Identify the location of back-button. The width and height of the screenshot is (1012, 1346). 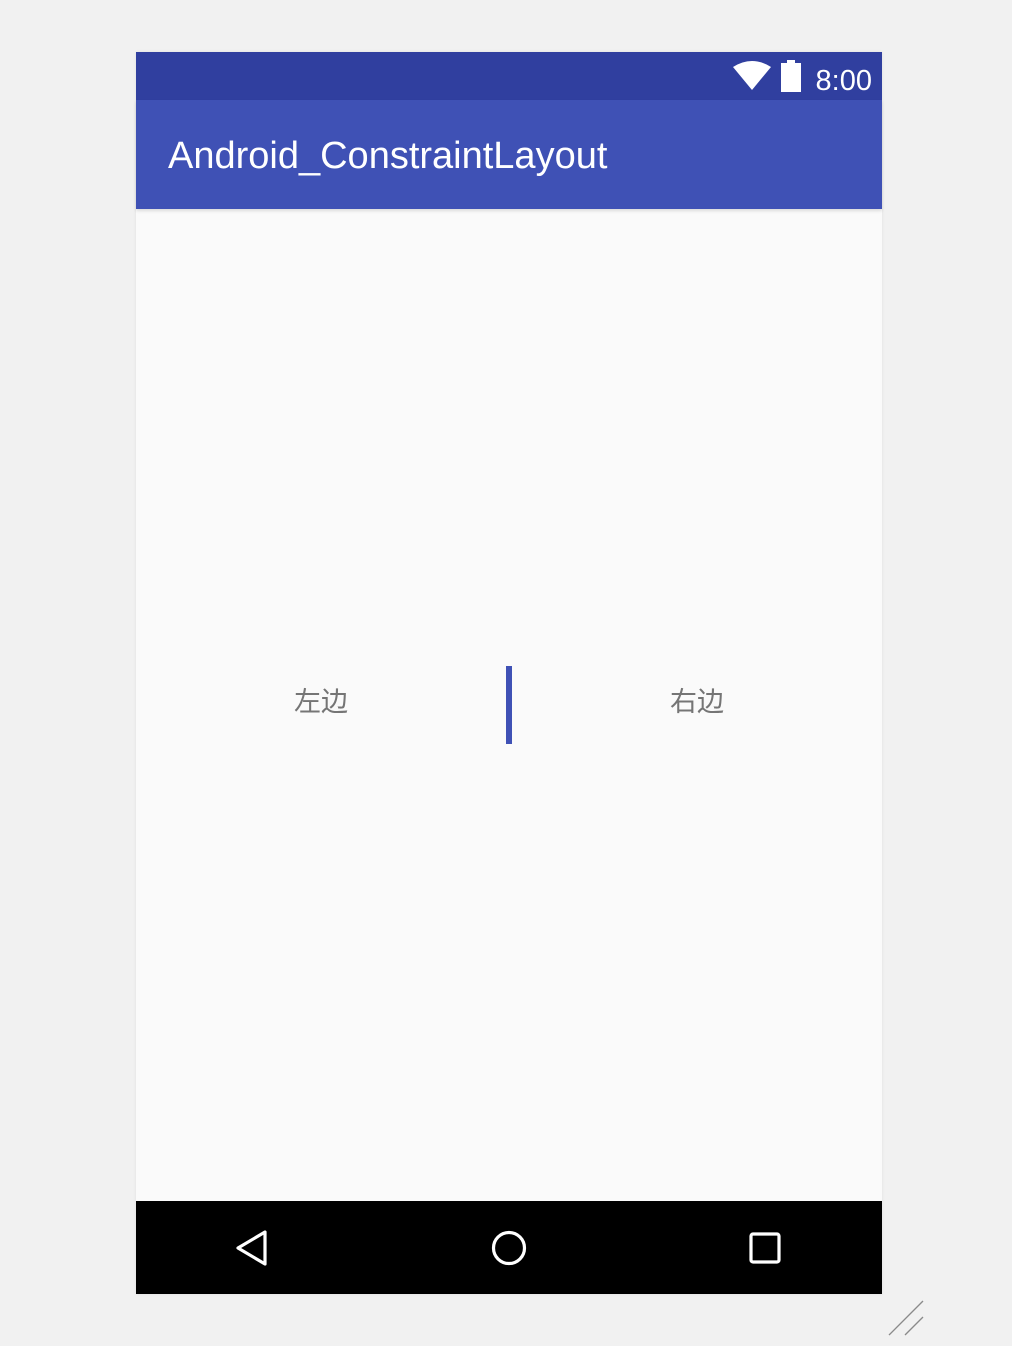
(252, 1247).